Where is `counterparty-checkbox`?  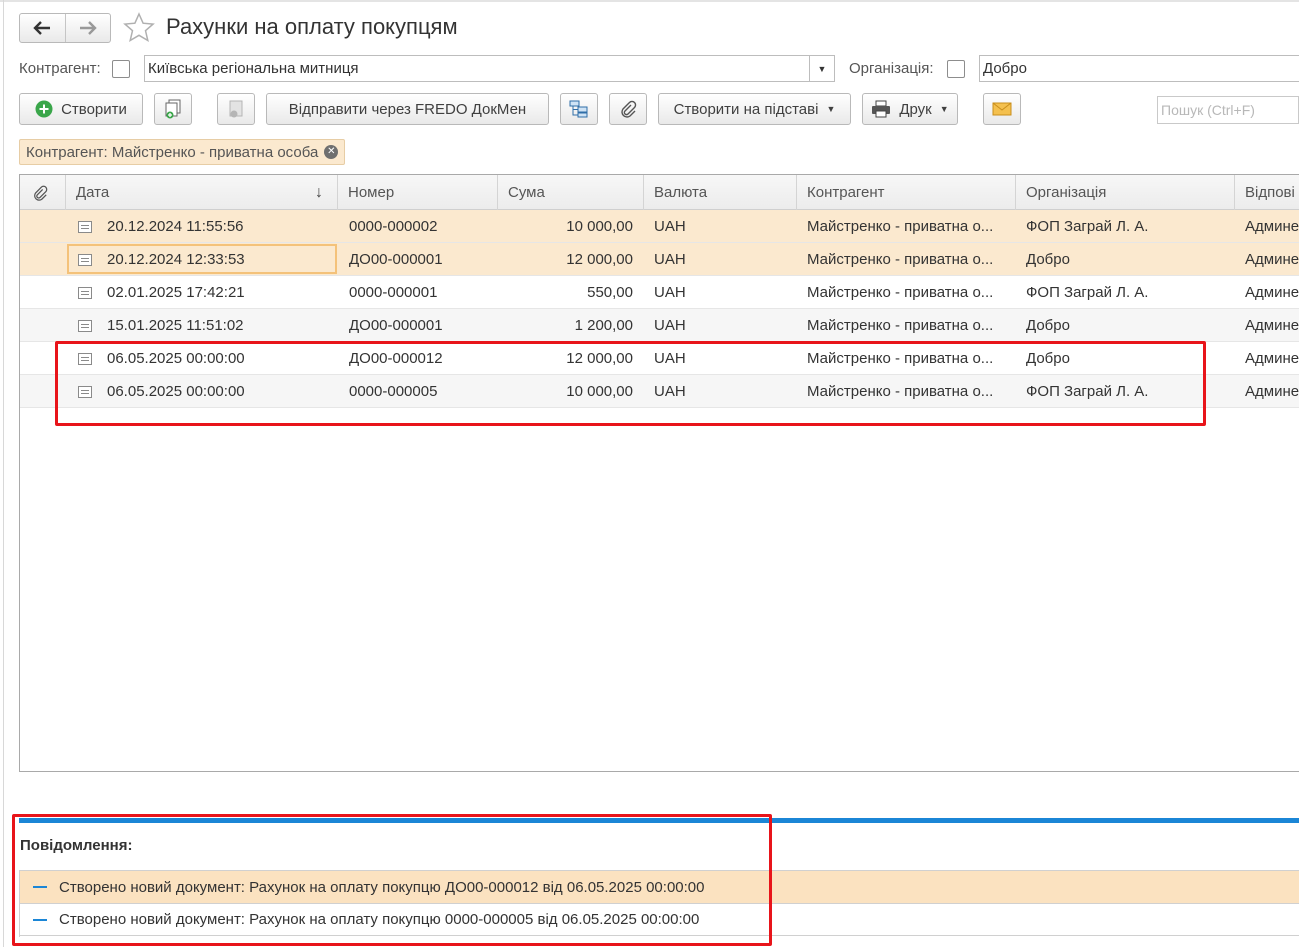 counterparty-checkbox is located at coordinates (121, 69).